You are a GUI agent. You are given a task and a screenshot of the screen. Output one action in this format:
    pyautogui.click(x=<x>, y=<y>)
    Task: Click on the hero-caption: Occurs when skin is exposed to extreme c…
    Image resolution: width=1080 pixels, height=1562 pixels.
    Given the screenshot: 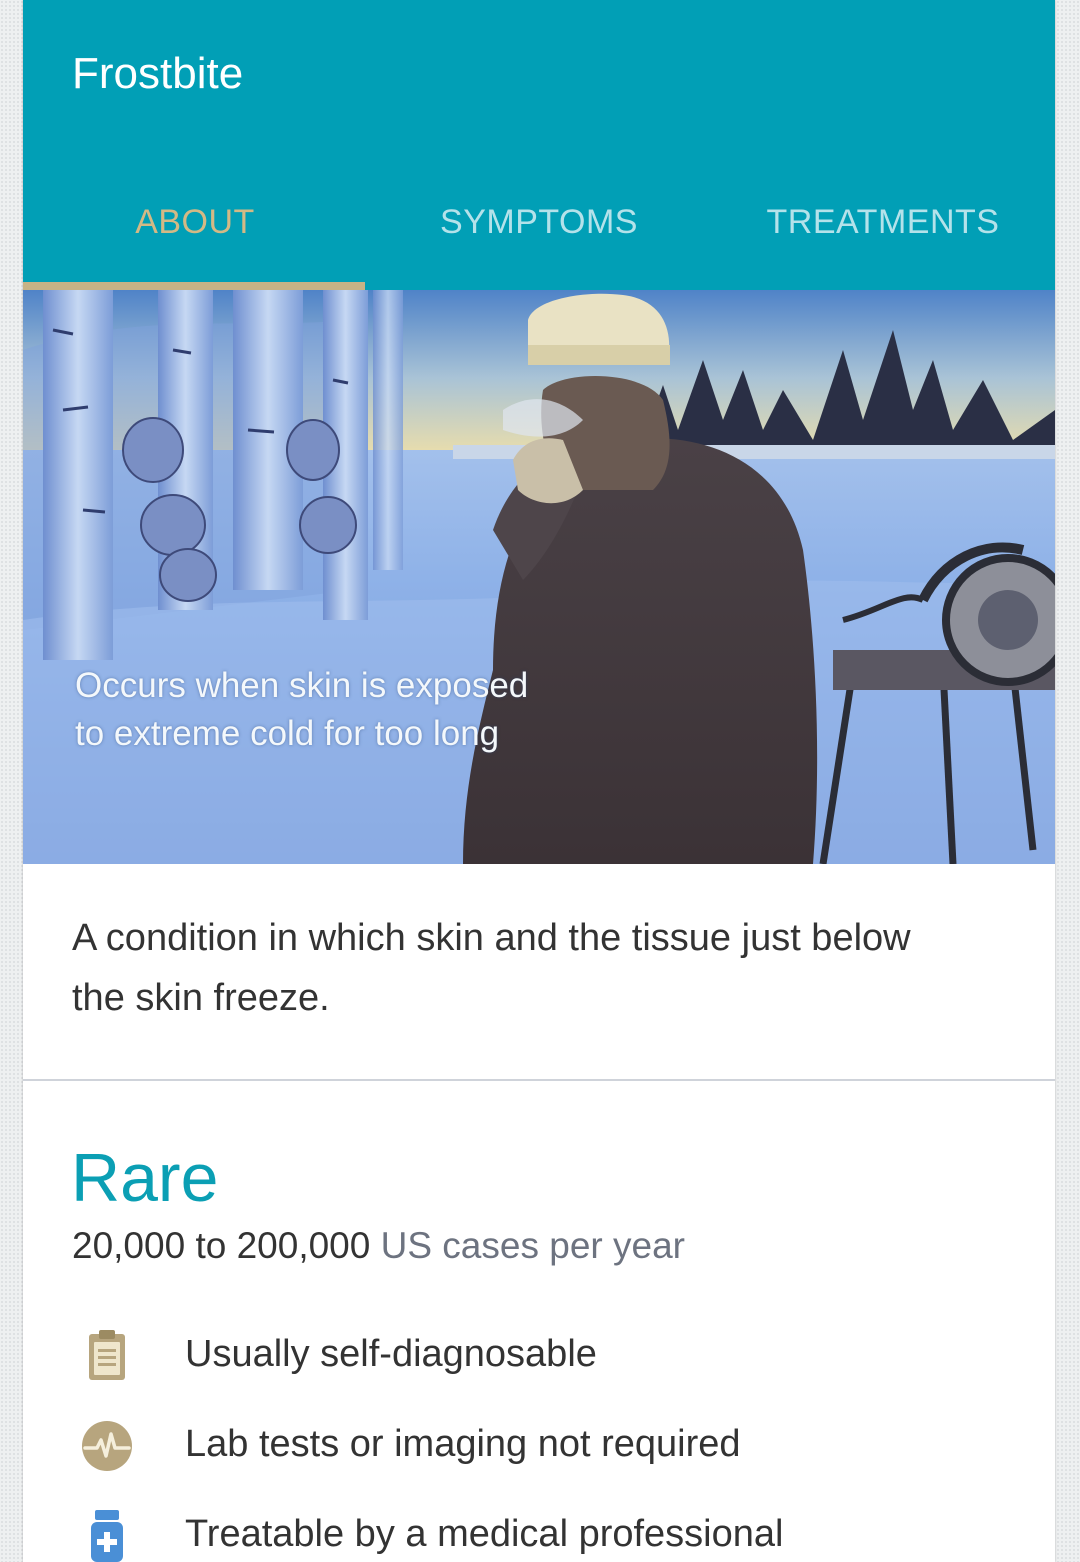 What is the action you would take?
    pyautogui.click(x=302, y=709)
    